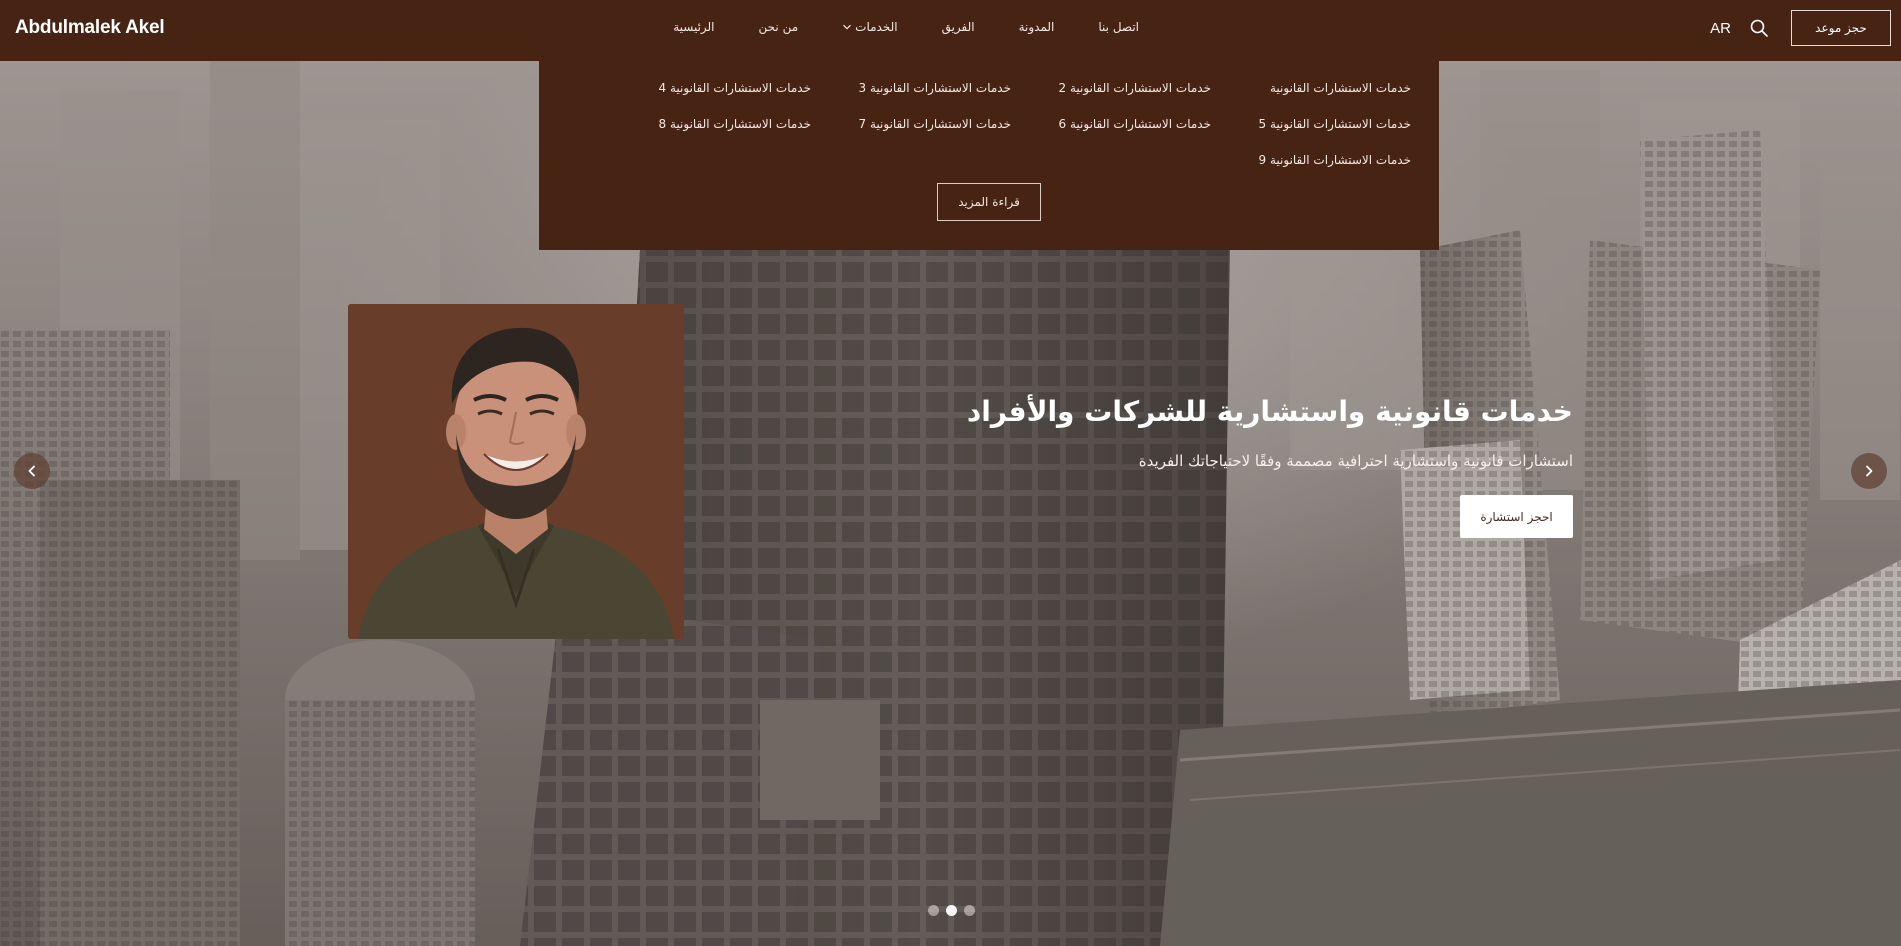 The width and height of the screenshot is (1901, 946). I want to click on nav-services: الخدمات, so click(869, 27).